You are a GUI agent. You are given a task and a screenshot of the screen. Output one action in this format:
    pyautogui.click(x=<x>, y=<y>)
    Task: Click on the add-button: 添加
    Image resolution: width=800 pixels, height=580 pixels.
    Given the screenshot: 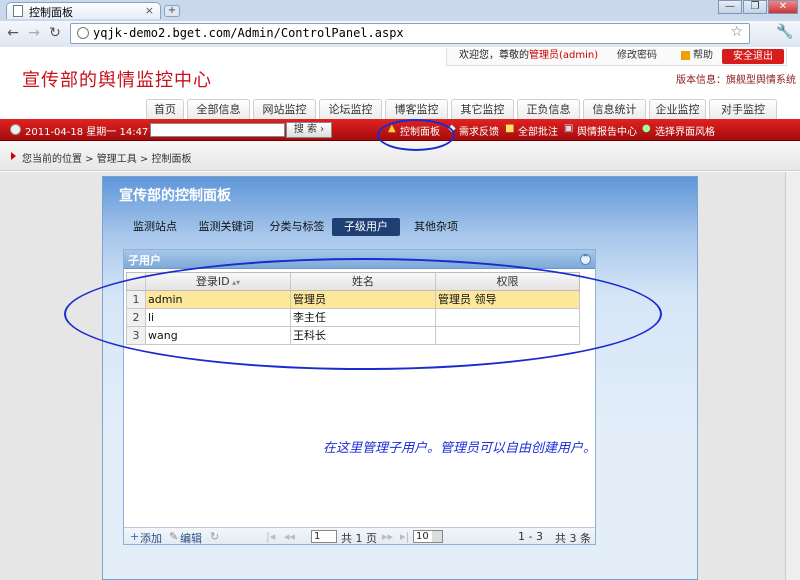 What is the action you would take?
    pyautogui.click(x=151, y=538)
    